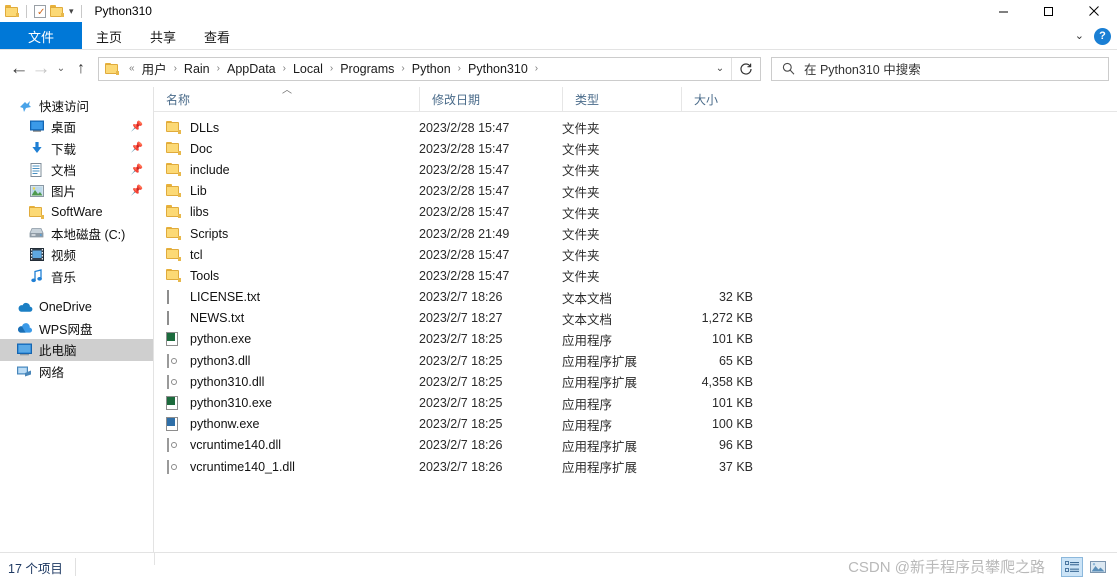 The width and height of the screenshot is (1117, 581). I want to click on table-row: Doc 2023/2/28 15:47 文件夹, so click(635, 148).